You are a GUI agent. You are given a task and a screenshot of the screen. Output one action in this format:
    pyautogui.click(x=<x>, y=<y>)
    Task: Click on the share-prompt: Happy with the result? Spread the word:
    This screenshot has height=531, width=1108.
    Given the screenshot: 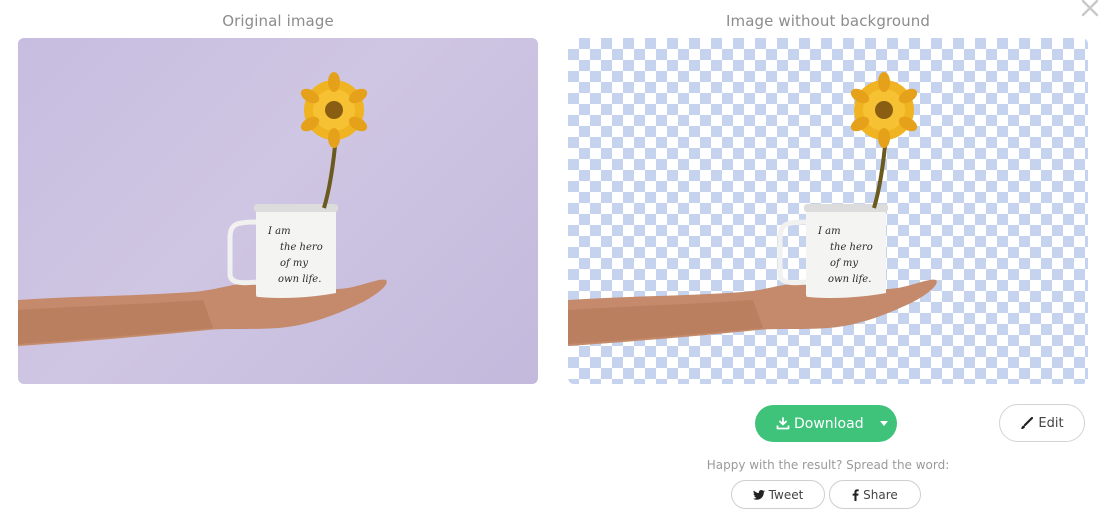 What is the action you would take?
    pyautogui.click(x=828, y=465)
    